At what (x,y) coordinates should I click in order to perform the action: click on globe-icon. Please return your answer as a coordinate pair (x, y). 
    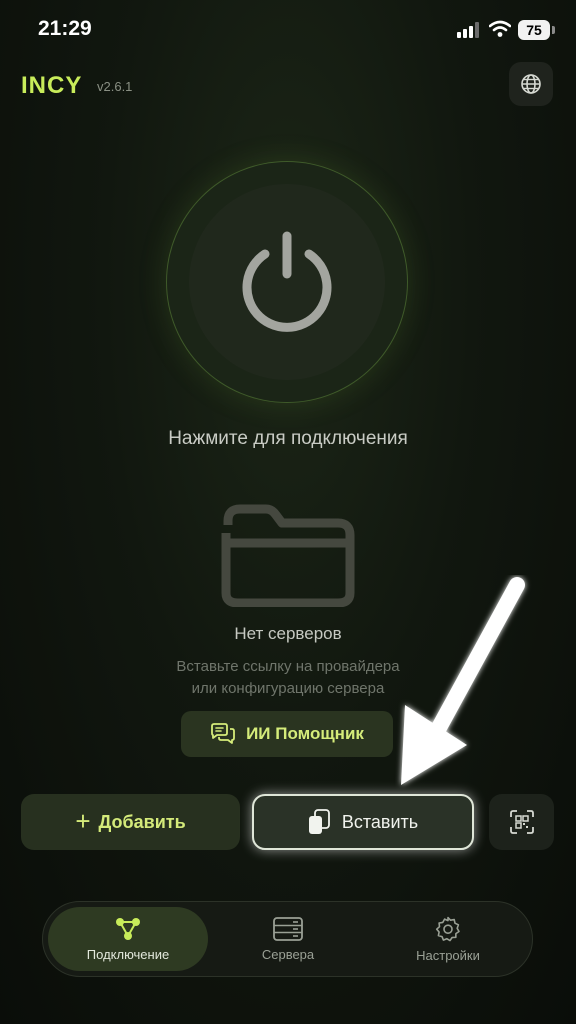
    Looking at the image, I should click on (531, 84).